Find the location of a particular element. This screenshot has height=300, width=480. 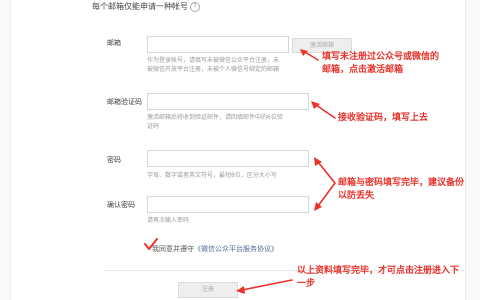

annotation-register: 以上资料填写完毕，才可点击注册进入下 一步 is located at coordinates (378, 277).